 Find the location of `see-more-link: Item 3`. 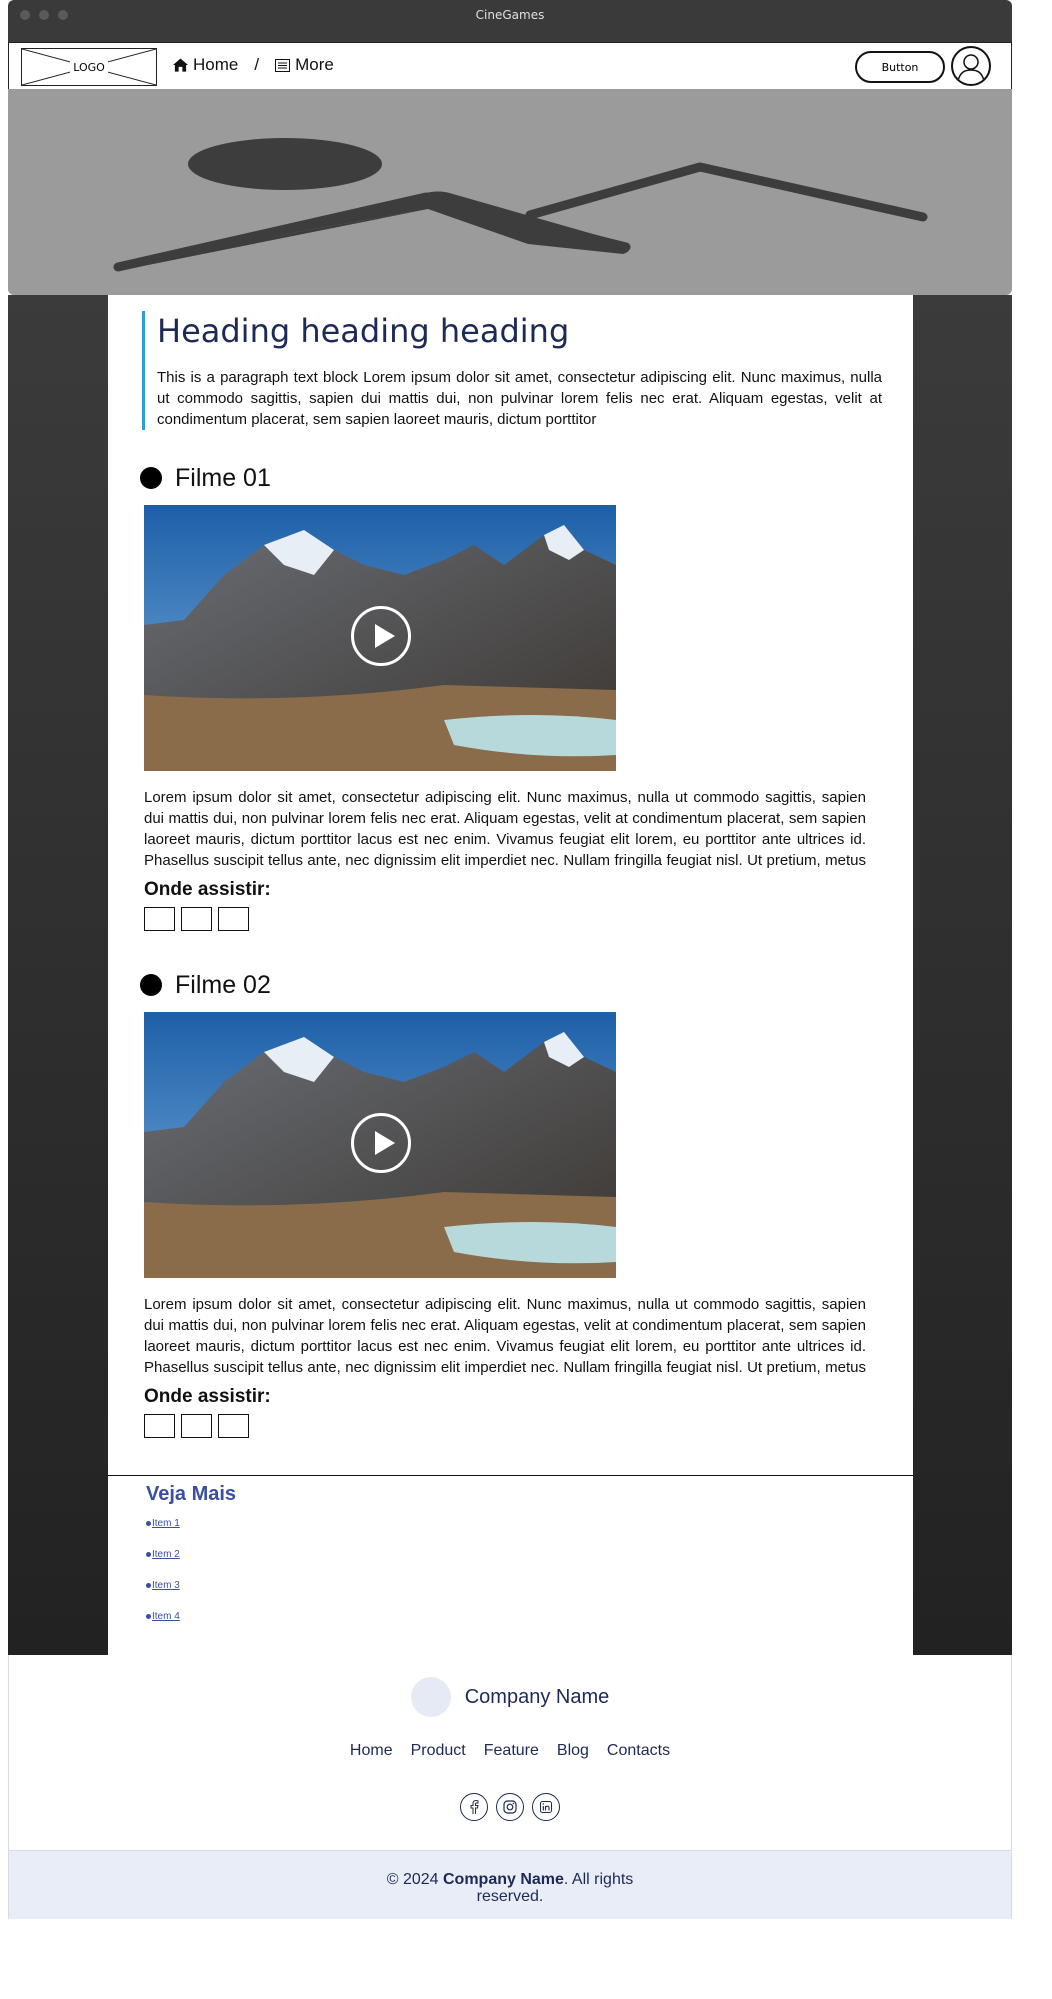

see-more-link: Item 3 is located at coordinates (166, 1585).